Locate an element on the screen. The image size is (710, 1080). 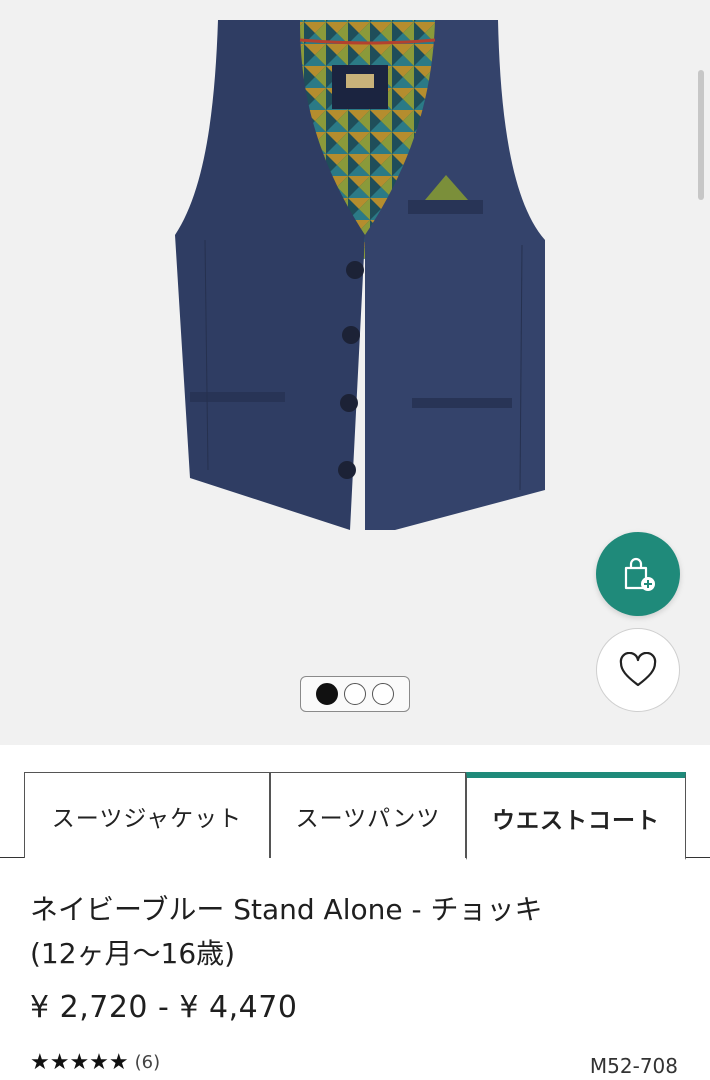
add-to-bag-button is located at coordinates (638, 574).